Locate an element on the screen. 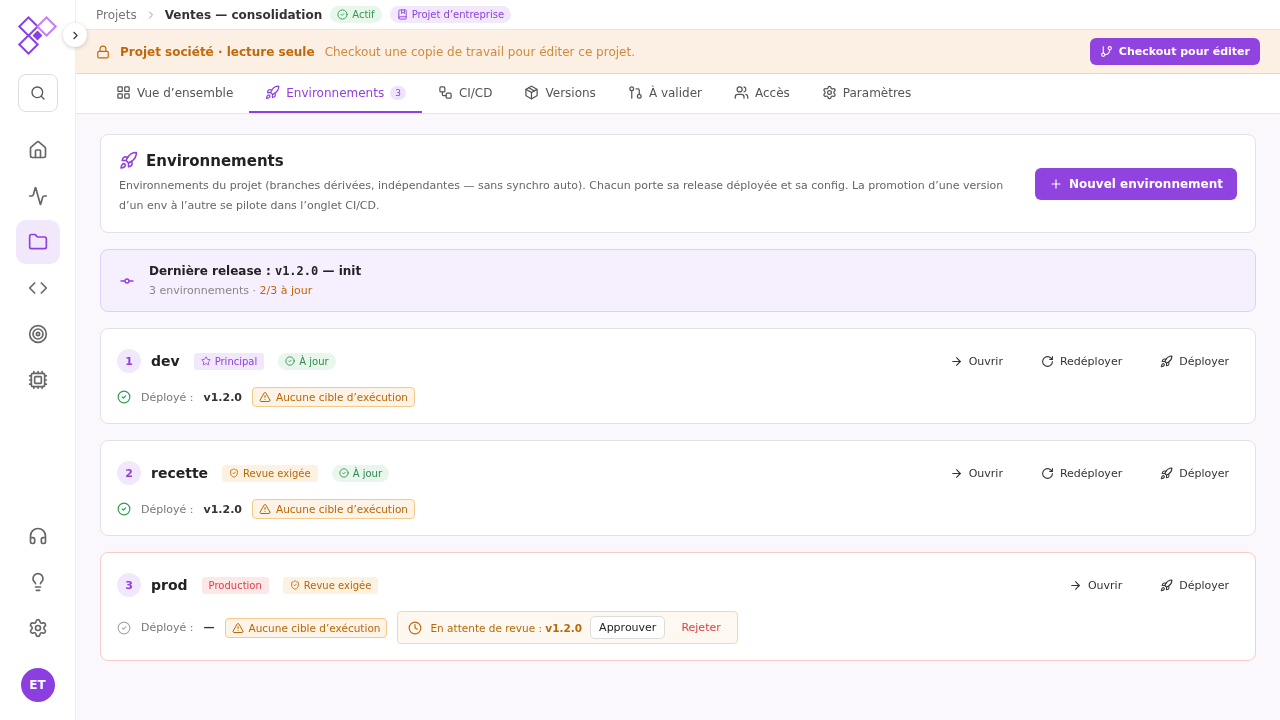 This screenshot has height=720, width=1280. search-button is located at coordinates (37, 93).